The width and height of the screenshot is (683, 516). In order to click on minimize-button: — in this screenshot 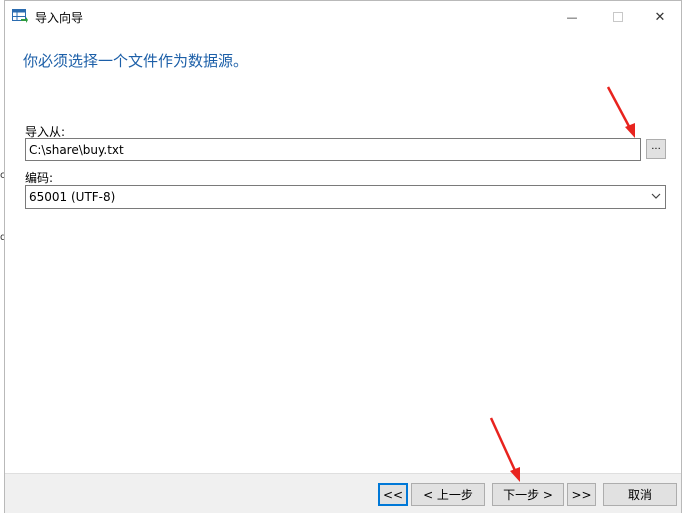, I will do `click(572, 17)`.